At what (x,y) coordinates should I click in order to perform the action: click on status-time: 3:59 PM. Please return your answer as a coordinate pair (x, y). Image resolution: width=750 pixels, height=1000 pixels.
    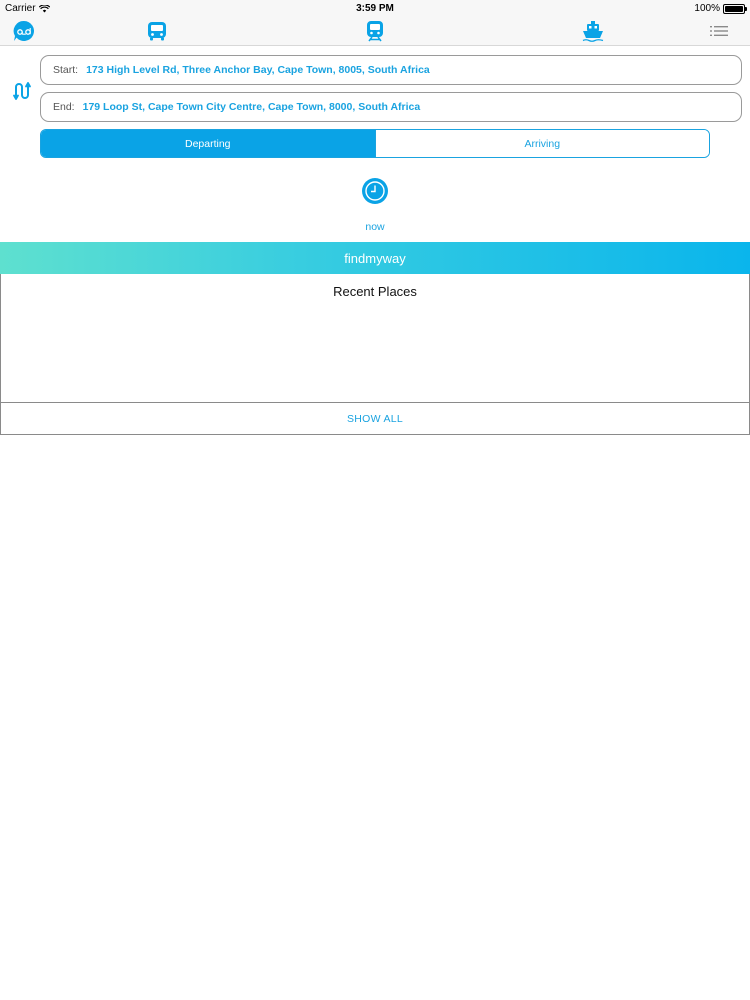
    Looking at the image, I should click on (375, 8).